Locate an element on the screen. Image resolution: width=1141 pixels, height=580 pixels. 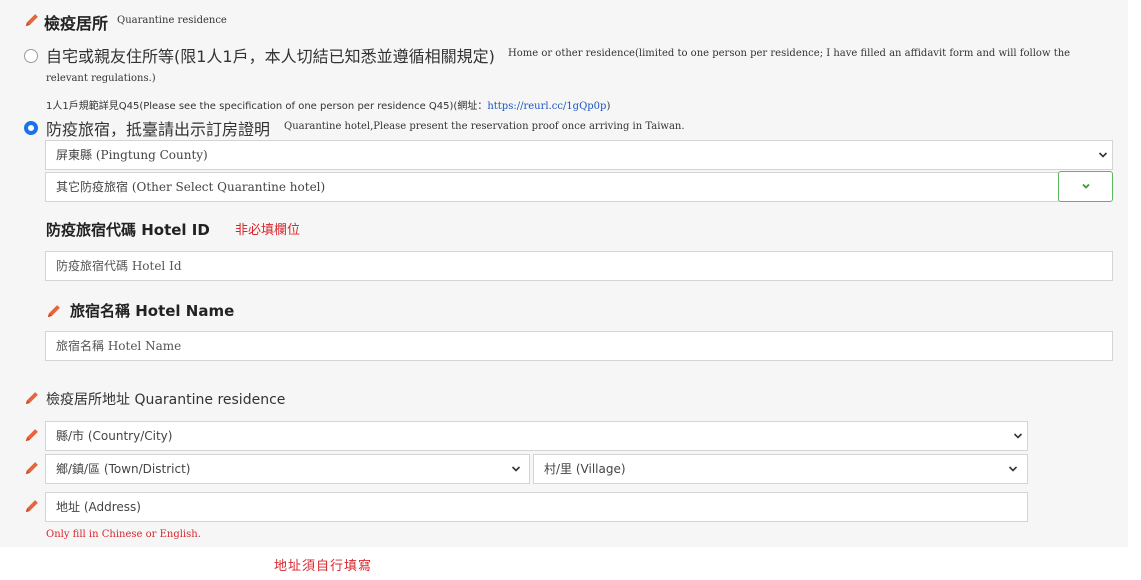
address-input: 地址 (Address) is located at coordinates (536, 507).